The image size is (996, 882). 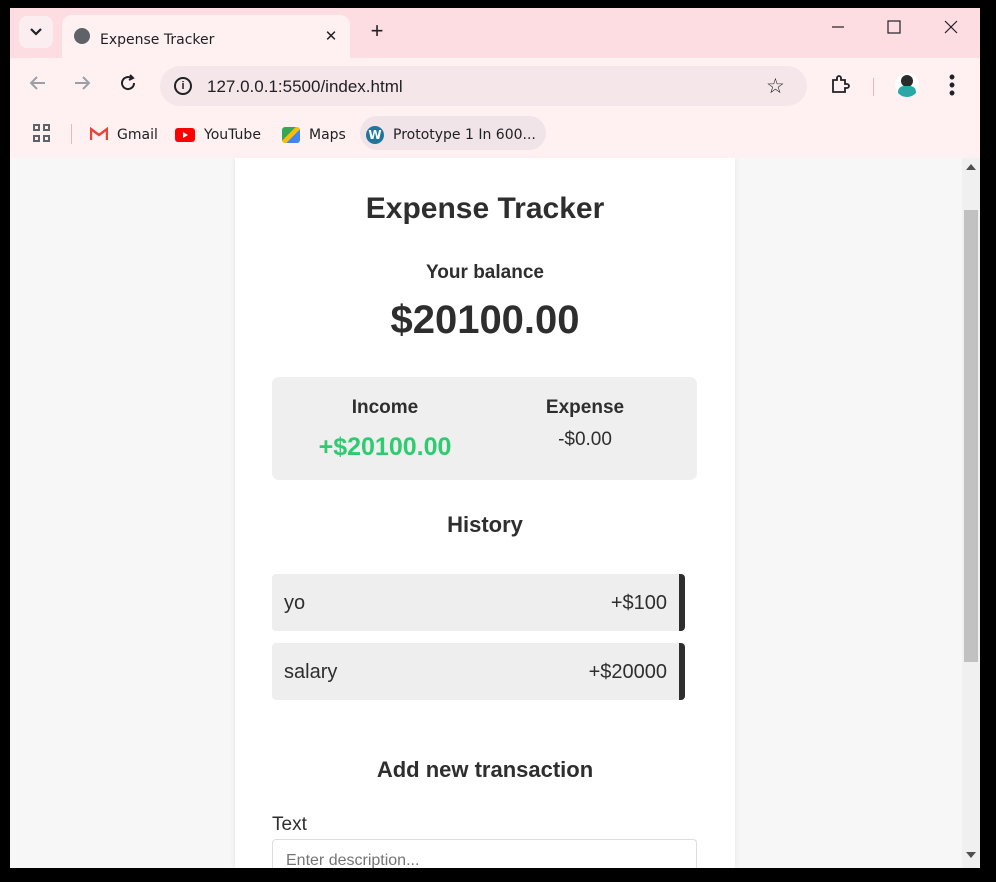 What do you see at coordinates (483, 86) in the screenshot?
I see `address-bar: i 127.0.0.1:5500/index.html ☆` at bounding box center [483, 86].